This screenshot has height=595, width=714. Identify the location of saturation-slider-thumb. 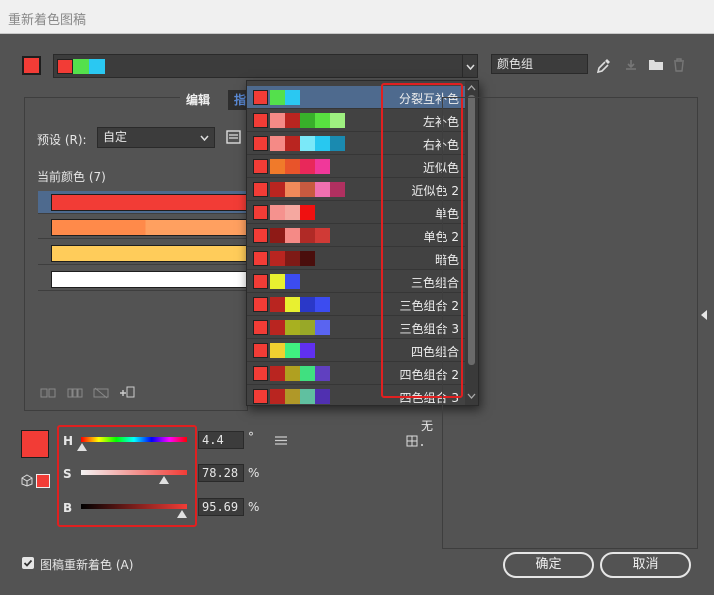
(163, 480).